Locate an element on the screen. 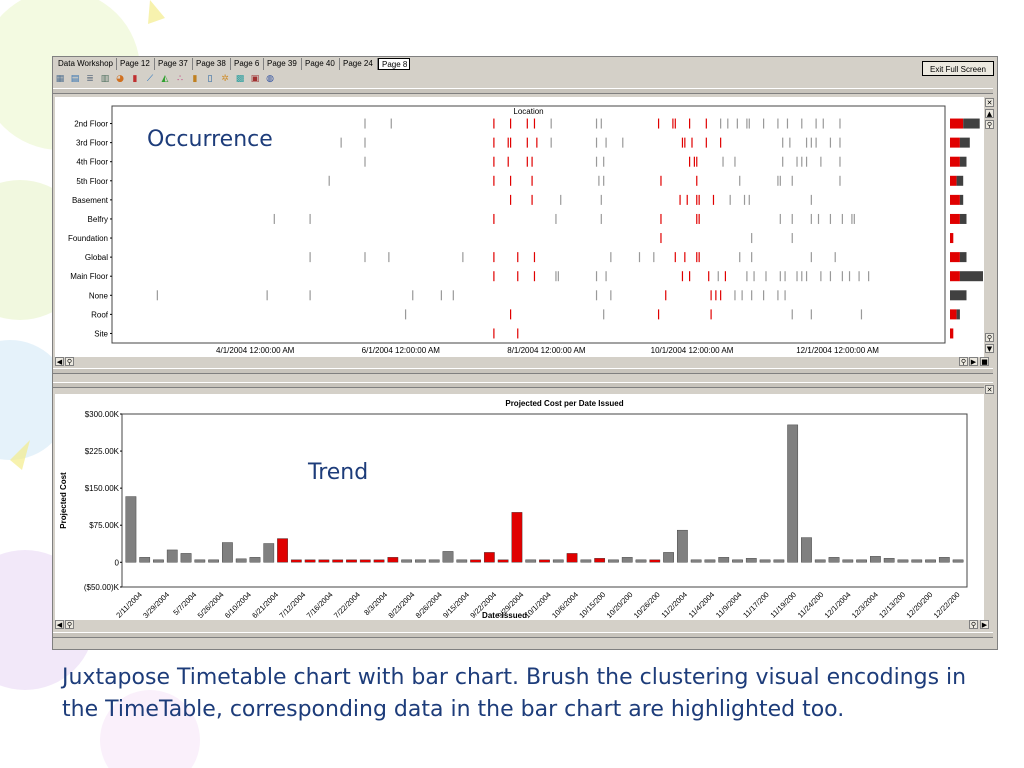 The width and height of the screenshot is (1024, 768). tab-page-39: Page 39 is located at coordinates (283, 64).